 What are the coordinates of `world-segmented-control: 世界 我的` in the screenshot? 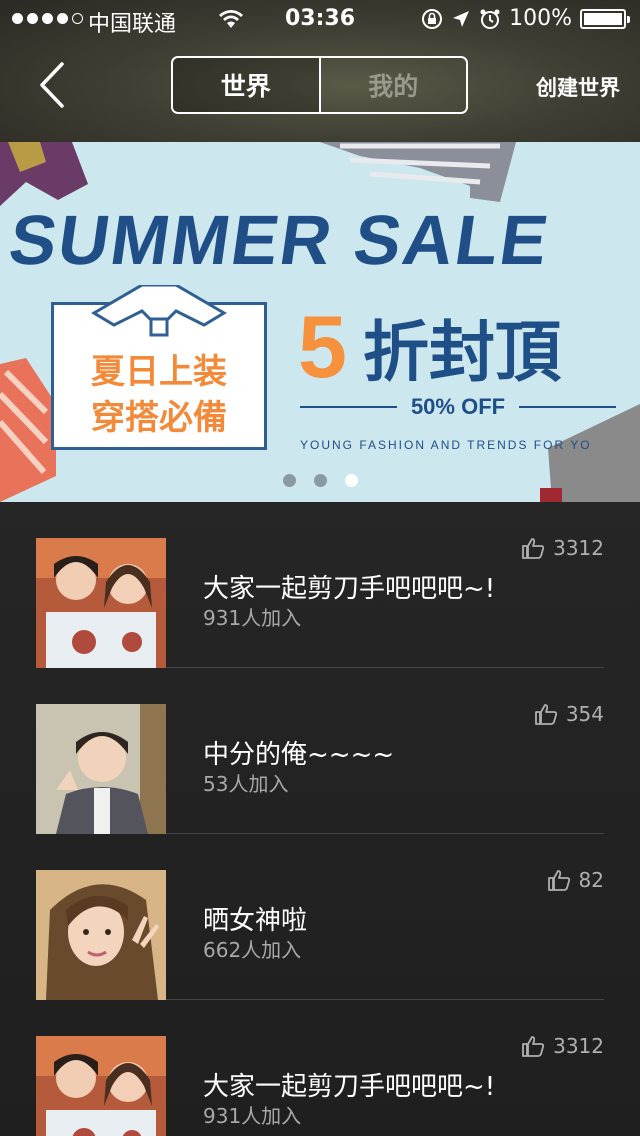 It's located at (319, 85).